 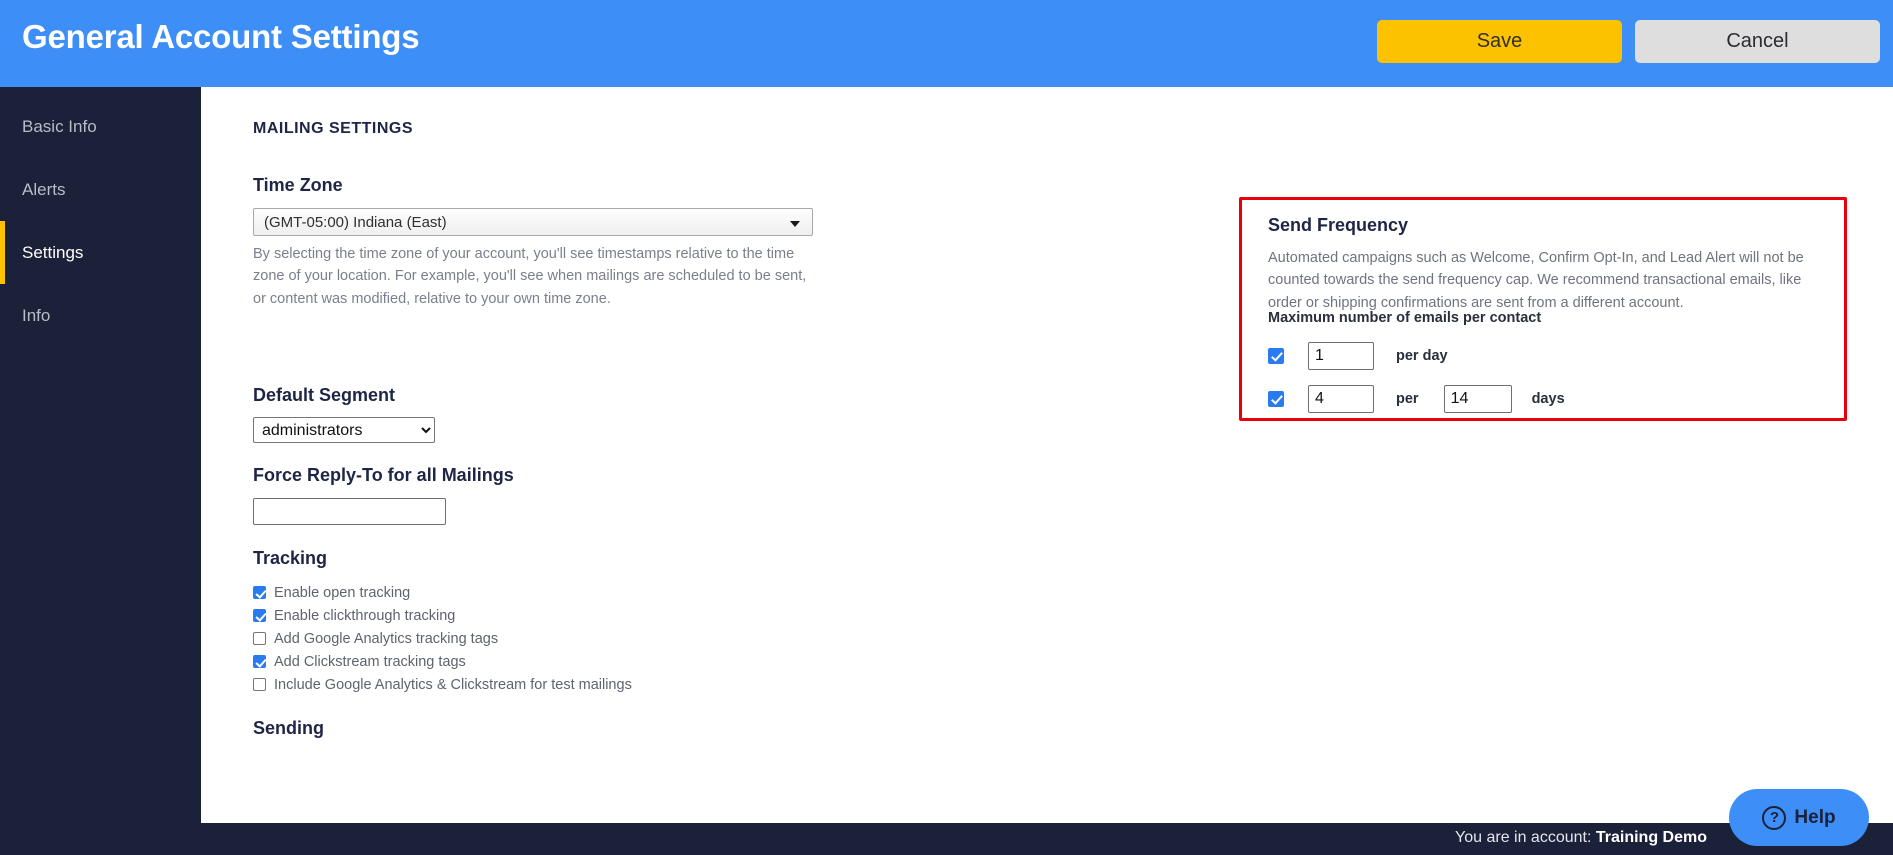 What do you see at coordinates (365, 615) in the screenshot?
I see `tracking-item-label: Enable clickthrough tracking` at bounding box center [365, 615].